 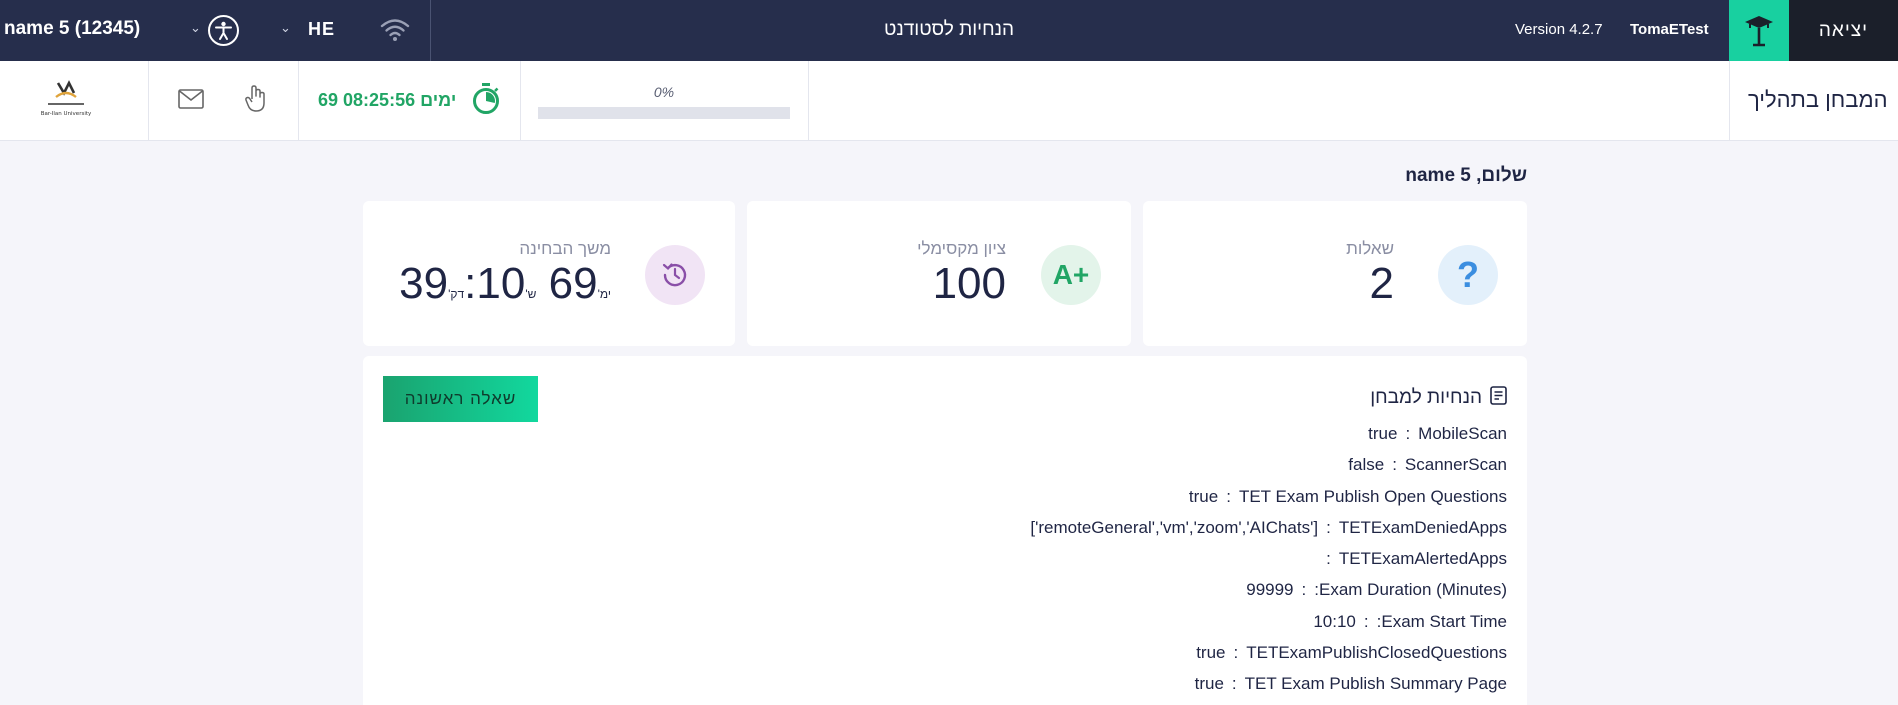 I want to click on version-label: Version 4.2.7, so click(x=1559, y=29).